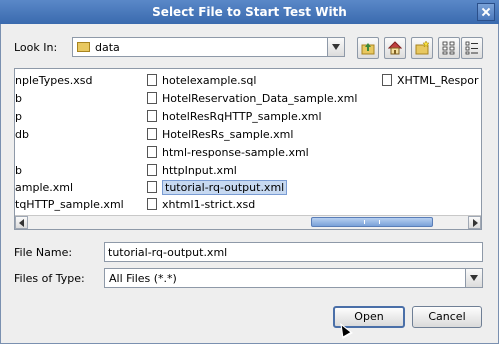 The width and height of the screenshot is (499, 344). I want to click on list-item: html-response-sample.xml, so click(228, 152).